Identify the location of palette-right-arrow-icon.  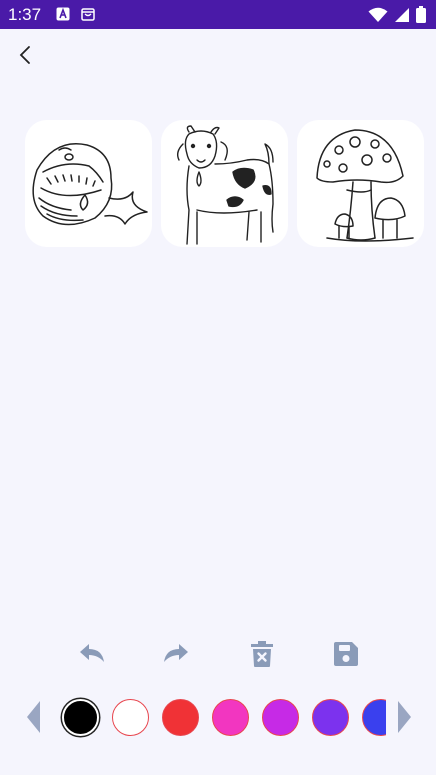
(404, 717).